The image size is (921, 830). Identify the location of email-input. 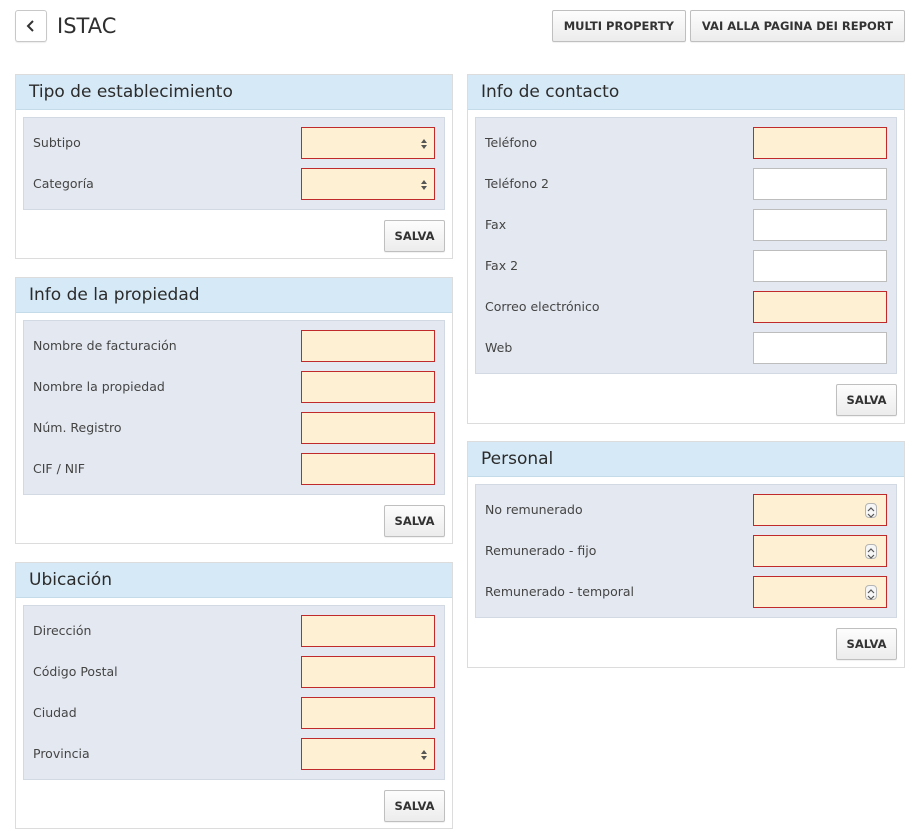
(820, 307).